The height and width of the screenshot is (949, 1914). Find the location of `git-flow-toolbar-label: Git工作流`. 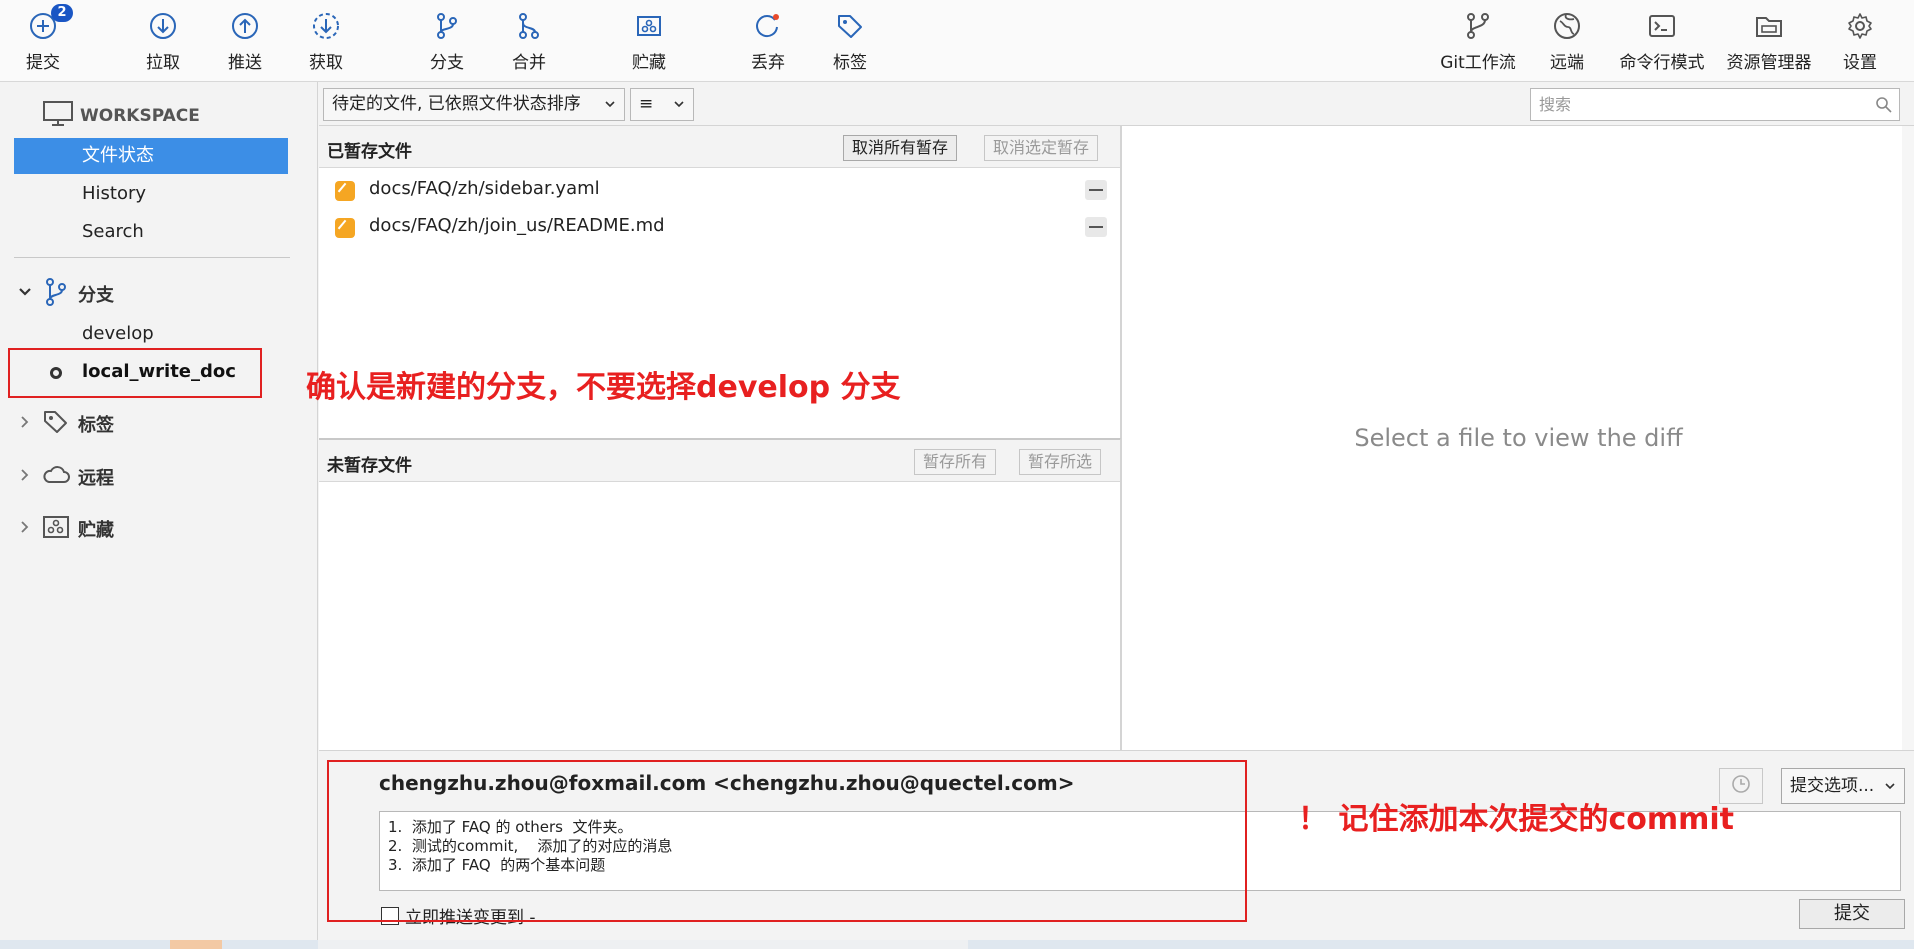

git-flow-toolbar-label: Git工作流 is located at coordinates (1478, 63).